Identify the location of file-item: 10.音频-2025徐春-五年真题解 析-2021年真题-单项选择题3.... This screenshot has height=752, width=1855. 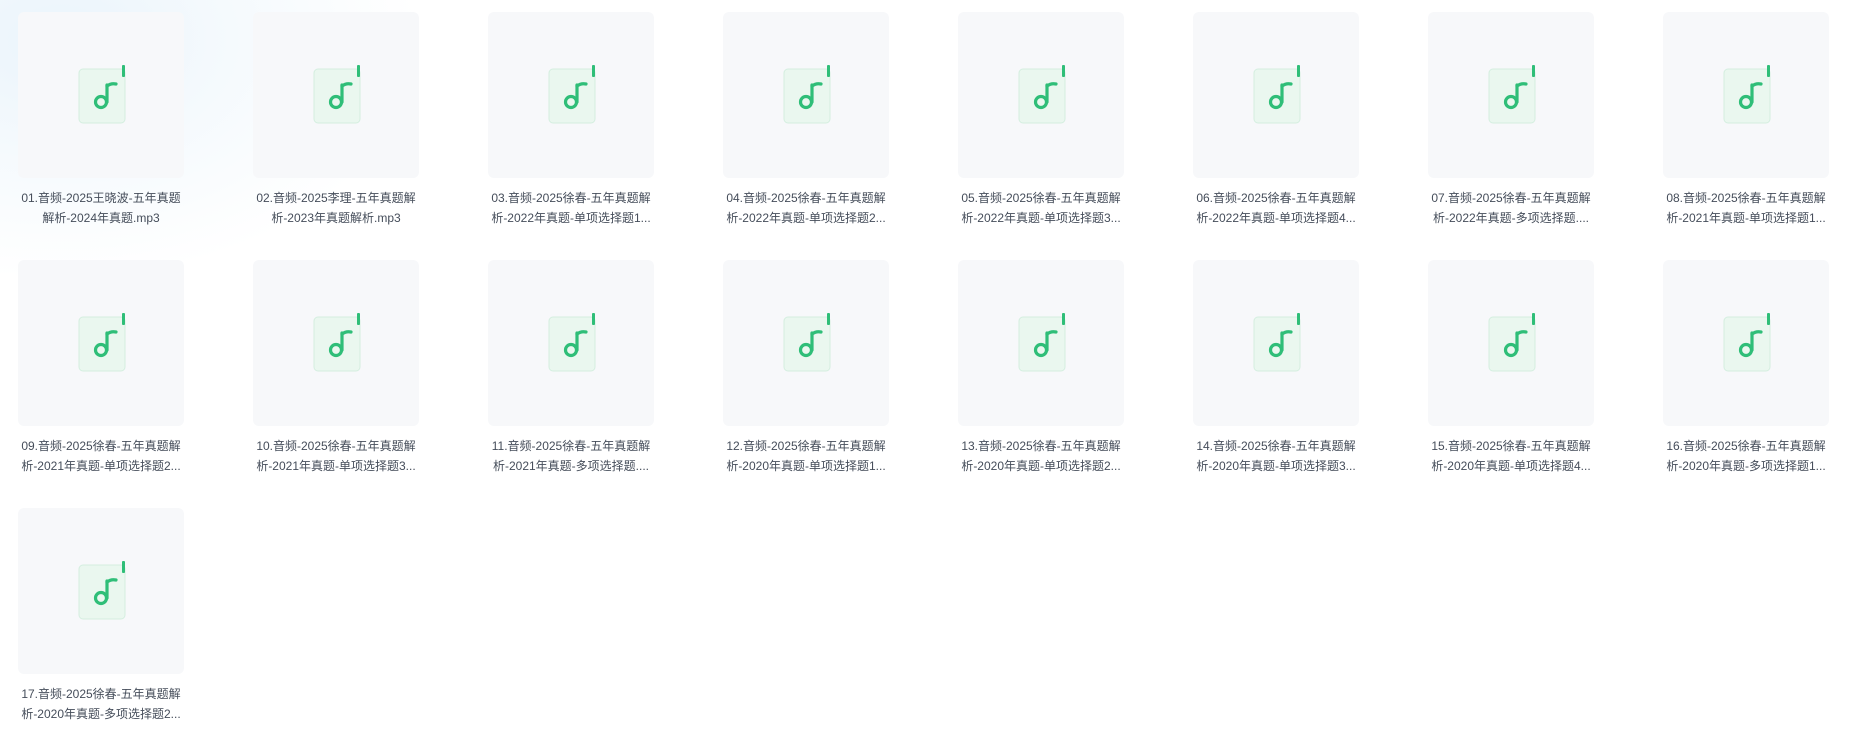
(302, 367).